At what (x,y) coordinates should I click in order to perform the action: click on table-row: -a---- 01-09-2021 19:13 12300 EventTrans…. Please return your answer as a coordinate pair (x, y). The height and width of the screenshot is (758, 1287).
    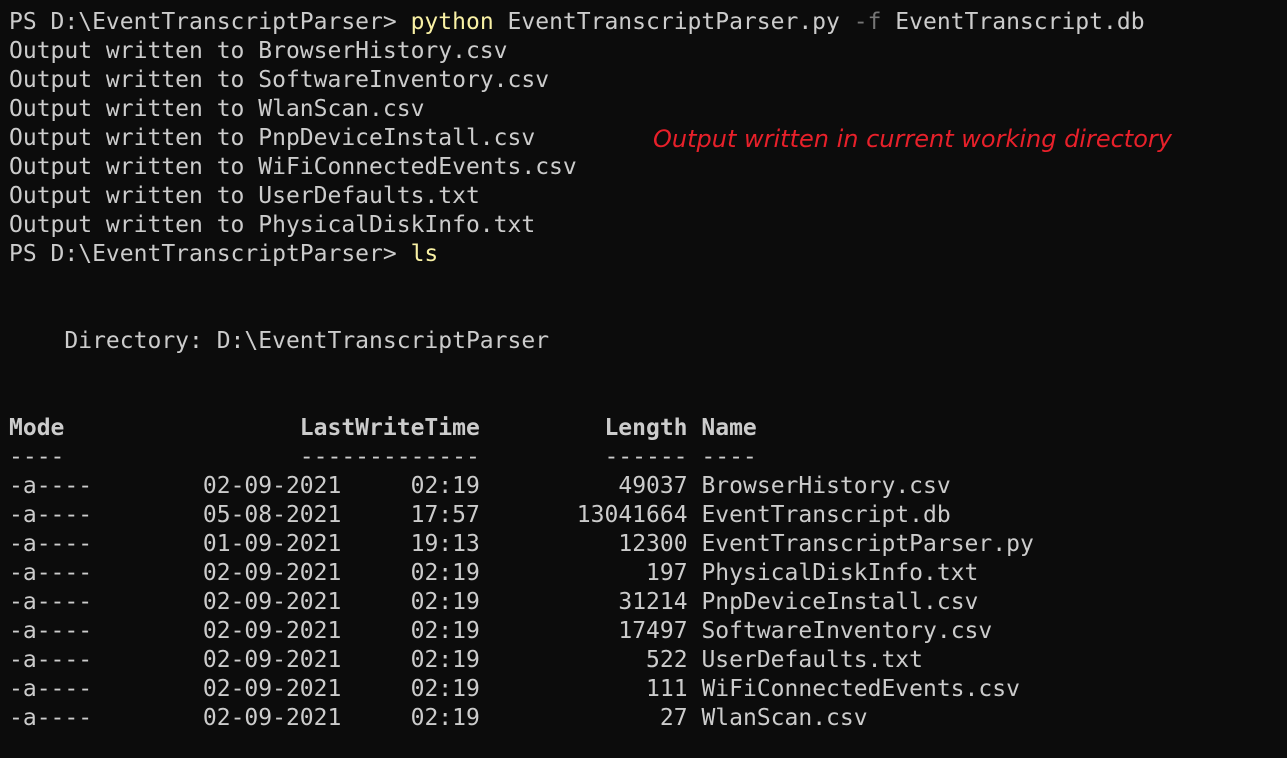
    Looking at the image, I should click on (577, 544).